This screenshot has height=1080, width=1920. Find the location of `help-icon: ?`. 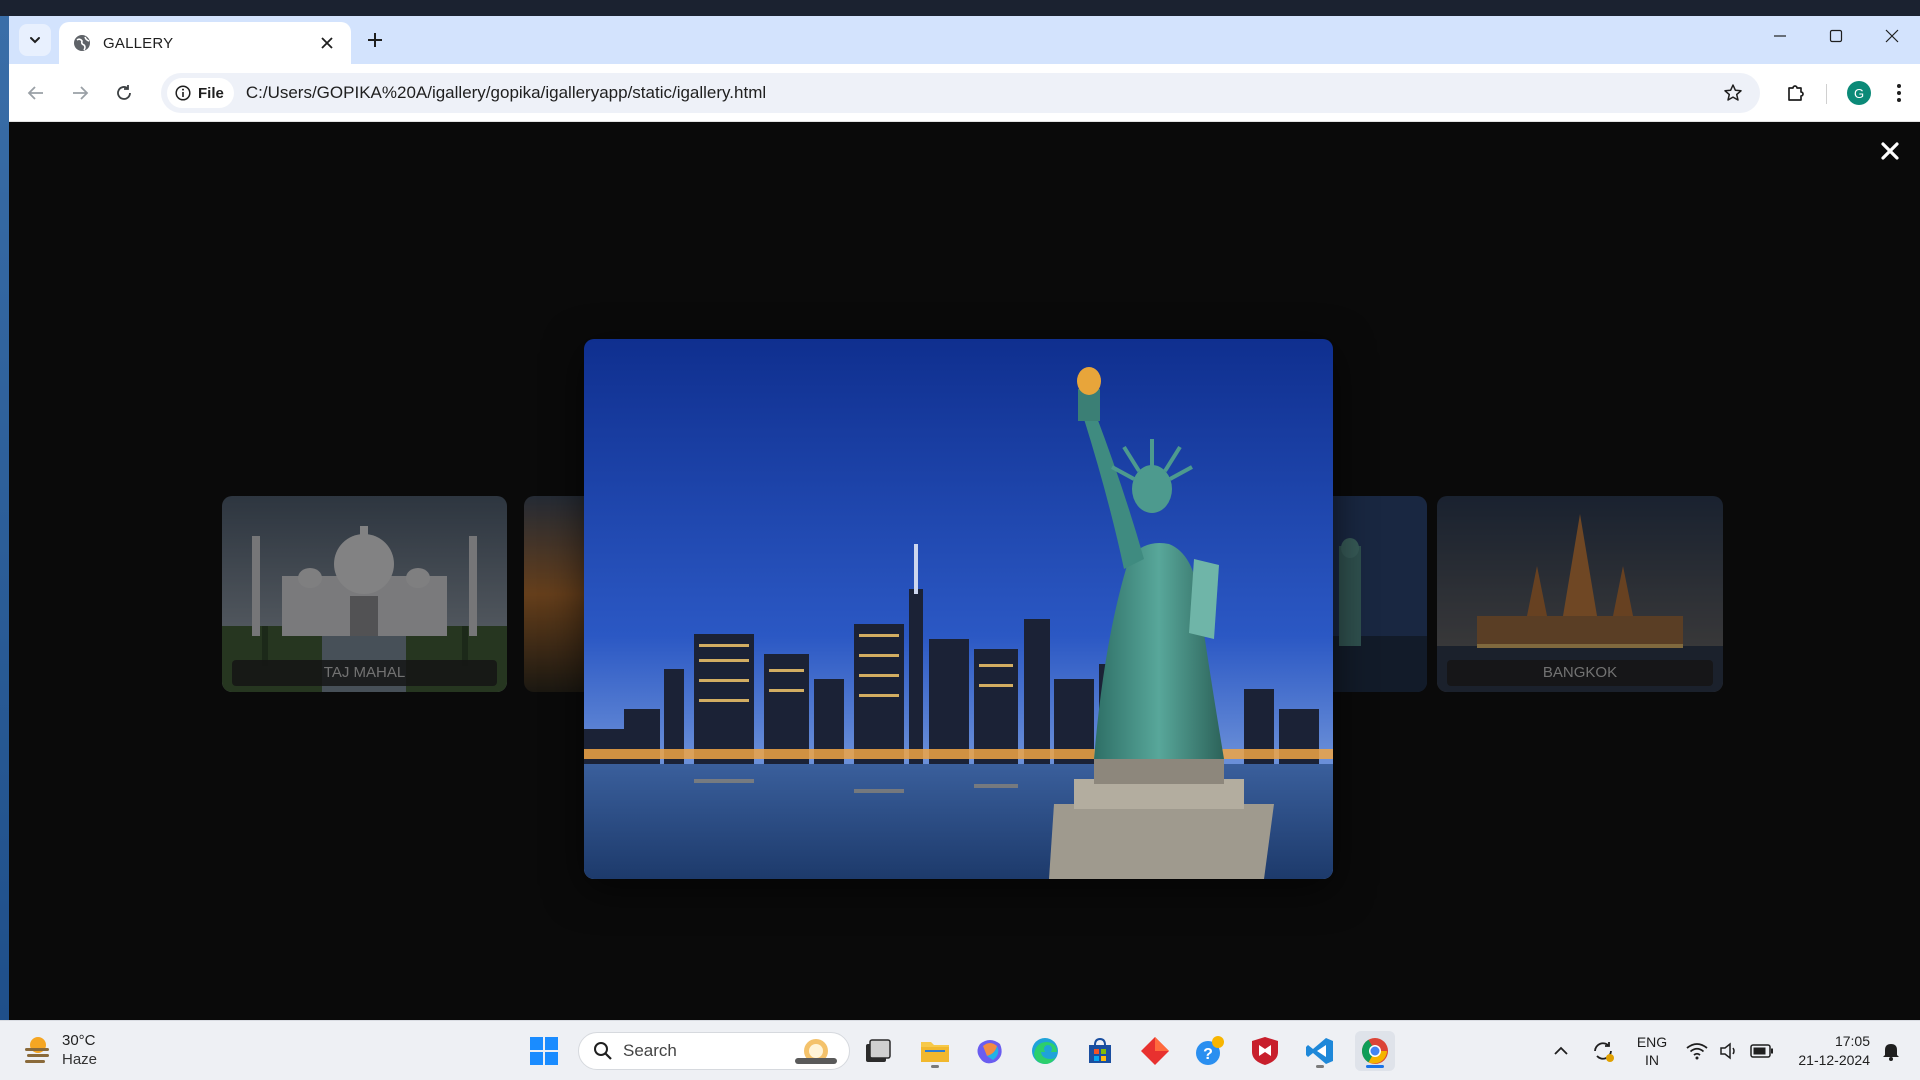

help-icon: ? is located at coordinates (1210, 1050).